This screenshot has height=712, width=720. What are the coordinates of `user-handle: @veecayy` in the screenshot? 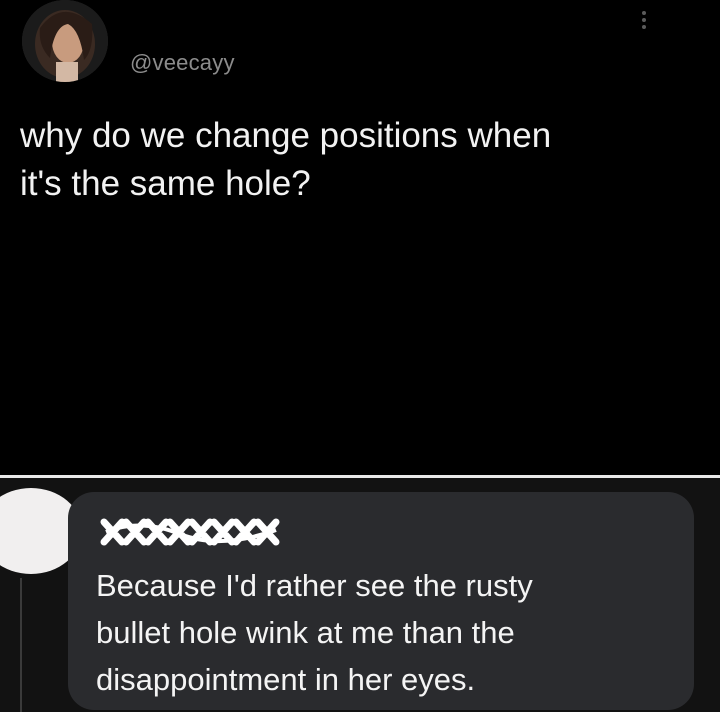 It's located at (182, 63).